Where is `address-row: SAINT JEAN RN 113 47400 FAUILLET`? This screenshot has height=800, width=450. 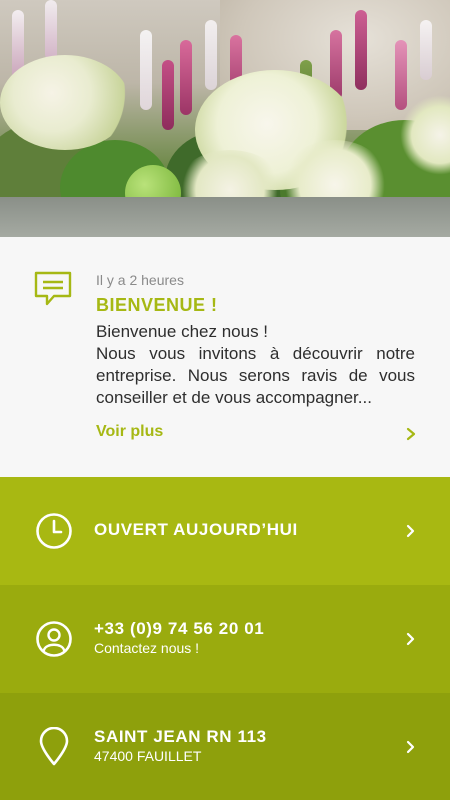
address-row: SAINT JEAN RN 113 47400 FAUILLET is located at coordinates (225, 746).